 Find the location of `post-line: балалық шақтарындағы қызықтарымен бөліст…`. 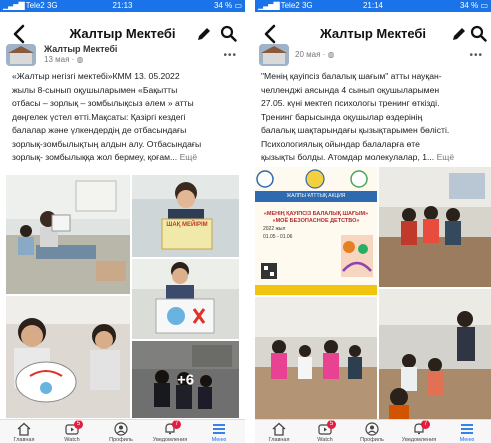

post-line: балалық шақтарындағы қызықтарымен бөліст… is located at coordinates (355, 130).